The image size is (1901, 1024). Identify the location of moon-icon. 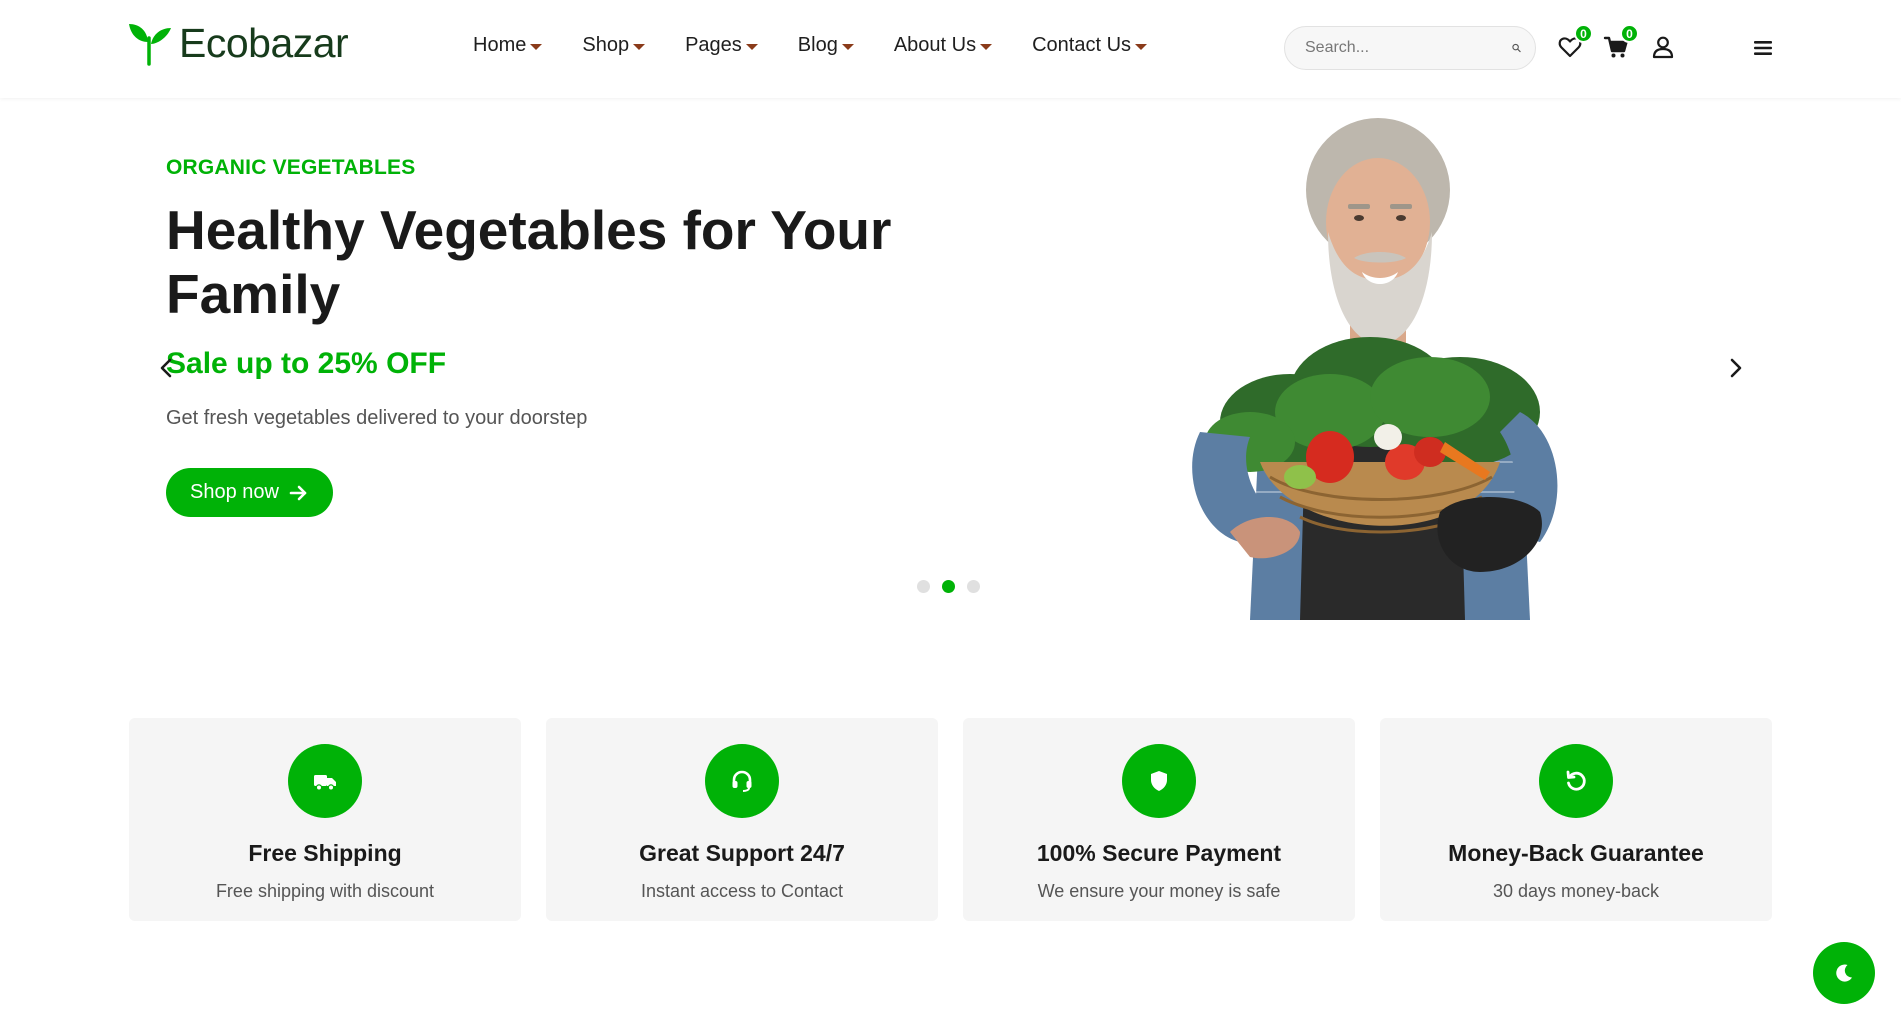
(1844, 973).